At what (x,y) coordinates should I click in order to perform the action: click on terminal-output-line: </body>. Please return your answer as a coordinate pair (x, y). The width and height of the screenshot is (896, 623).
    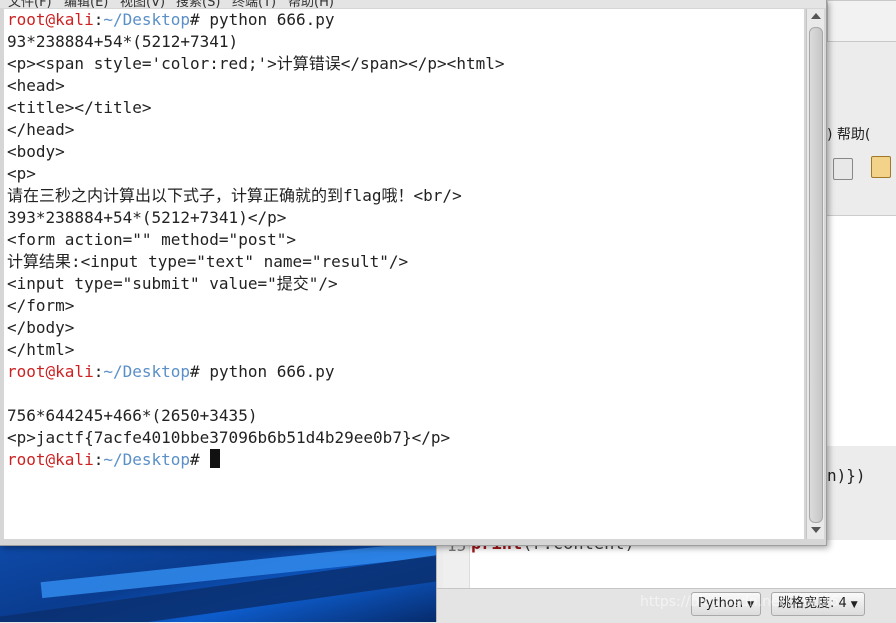
    Looking at the image, I should click on (41, 327).